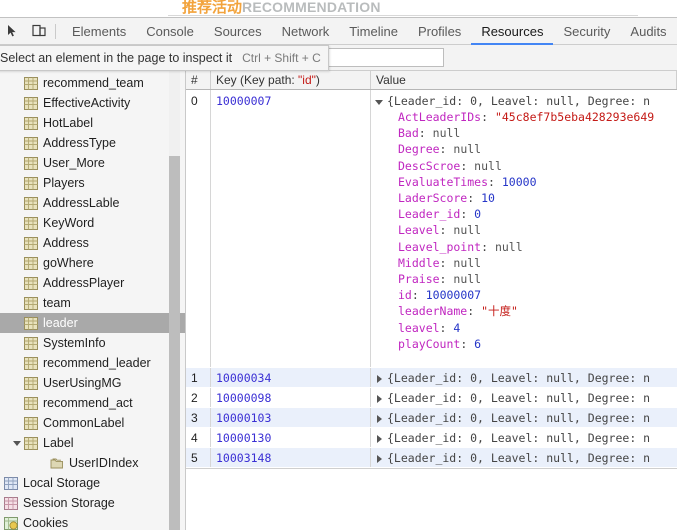 The height and width of the screenshot is (531, 677). Describe the element at coordinates (433, 311) in the screenshot. I see `property-name: leaderName` at that location.